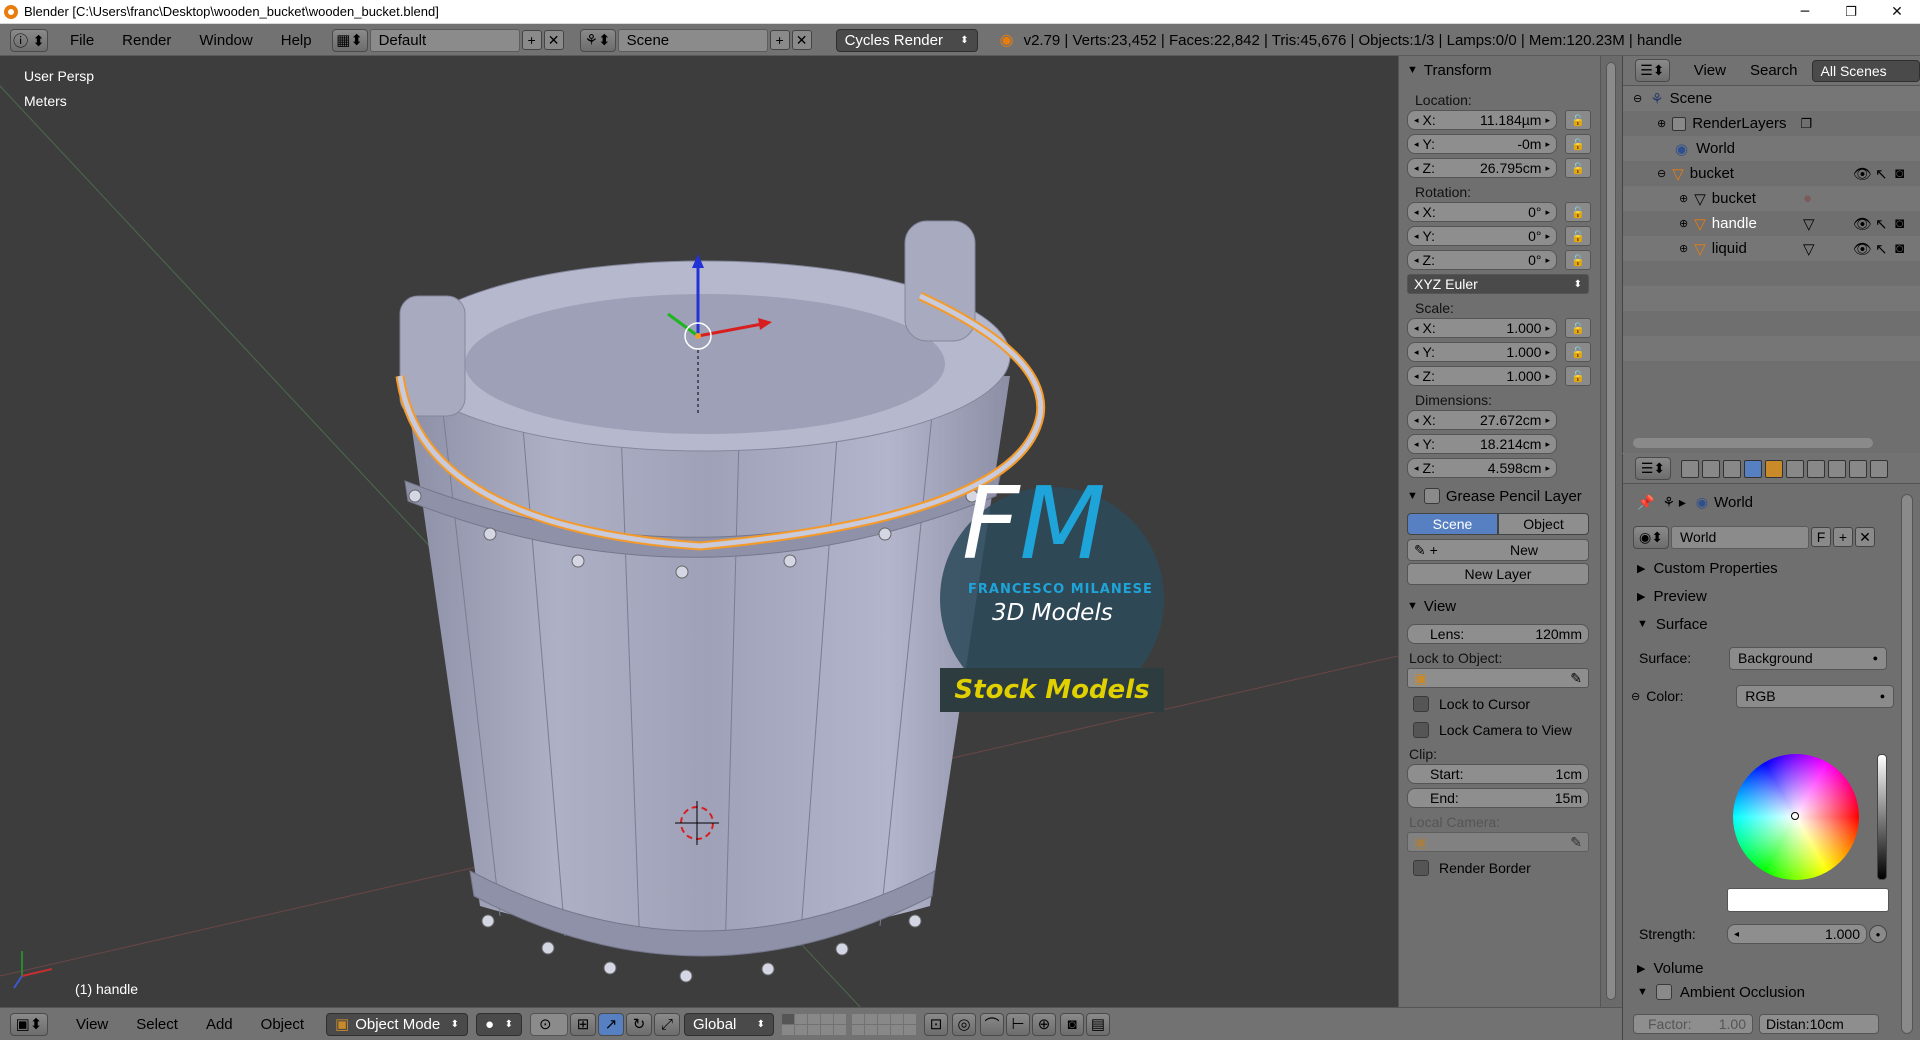  Describe the element at coordinates (296, 40) in the screenshot. I see `menu-help: Help` at that location.